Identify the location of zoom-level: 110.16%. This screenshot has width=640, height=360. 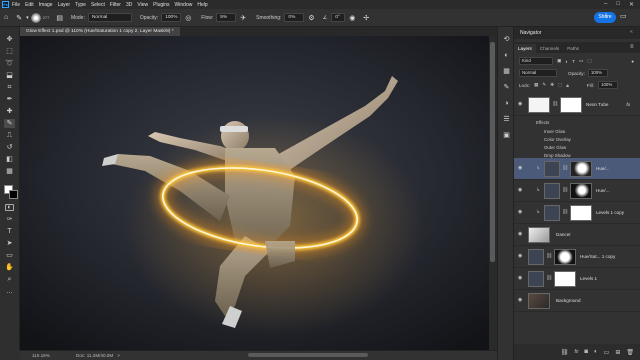
(47, 355).